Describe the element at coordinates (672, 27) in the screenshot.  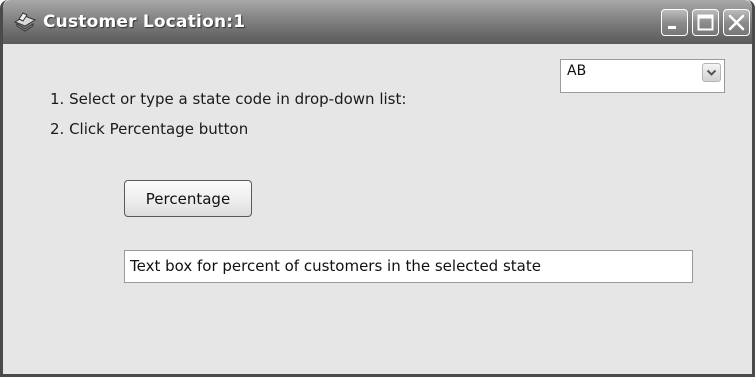
I see `minimize-icon` at that location.